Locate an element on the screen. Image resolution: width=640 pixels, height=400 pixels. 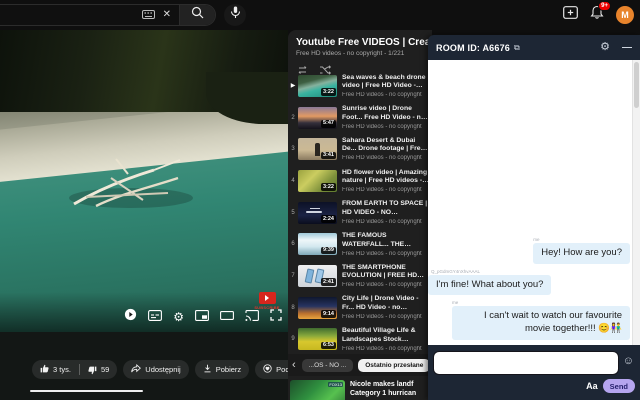
thanks-icon is located at coordinates (267, 369).